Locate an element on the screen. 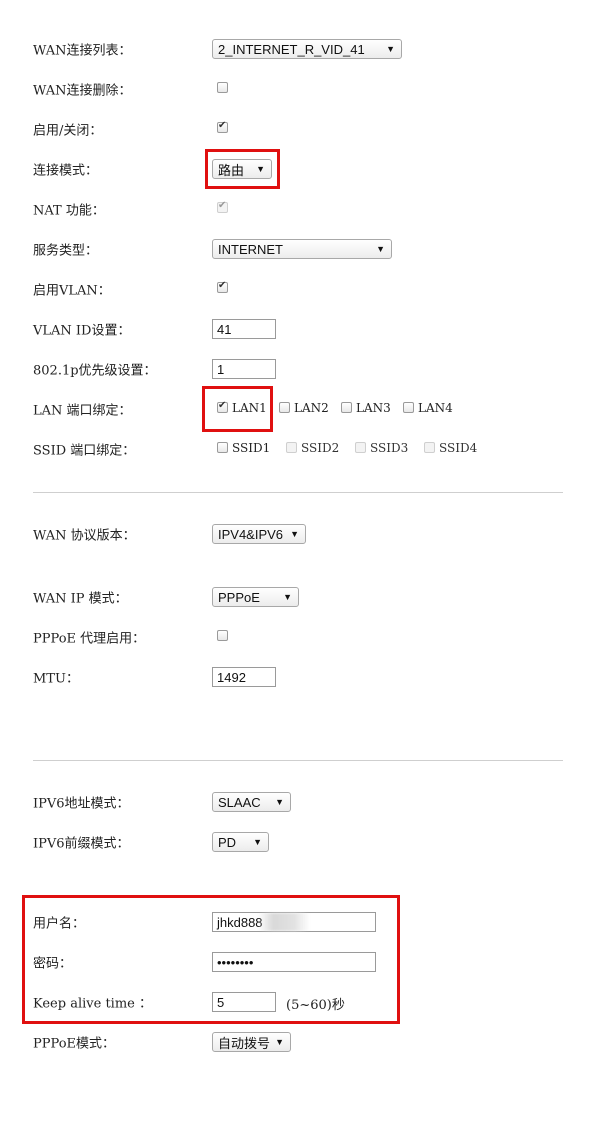  service-type-row: 服务类型： INTERNET ▼ is located at coordinates (296, 249).